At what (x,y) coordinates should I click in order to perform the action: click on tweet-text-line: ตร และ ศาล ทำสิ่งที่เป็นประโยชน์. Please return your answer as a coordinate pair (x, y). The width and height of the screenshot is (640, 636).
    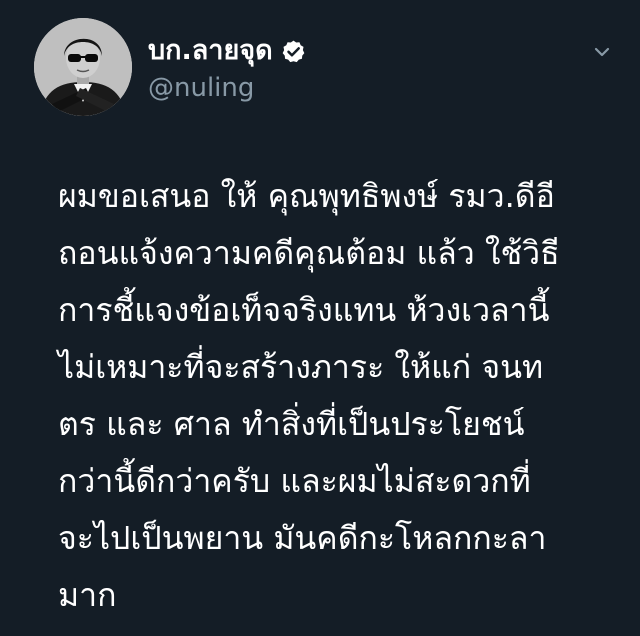
    Looking at the image, I should click on (291, 424).